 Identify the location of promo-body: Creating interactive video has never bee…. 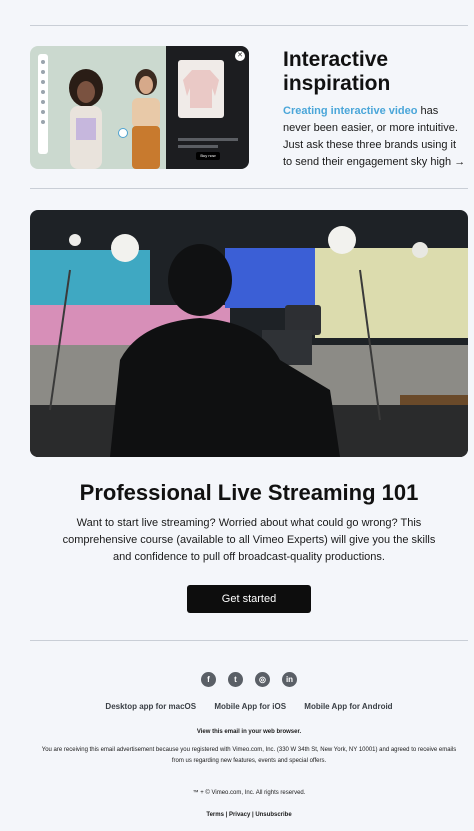
(375, 137).